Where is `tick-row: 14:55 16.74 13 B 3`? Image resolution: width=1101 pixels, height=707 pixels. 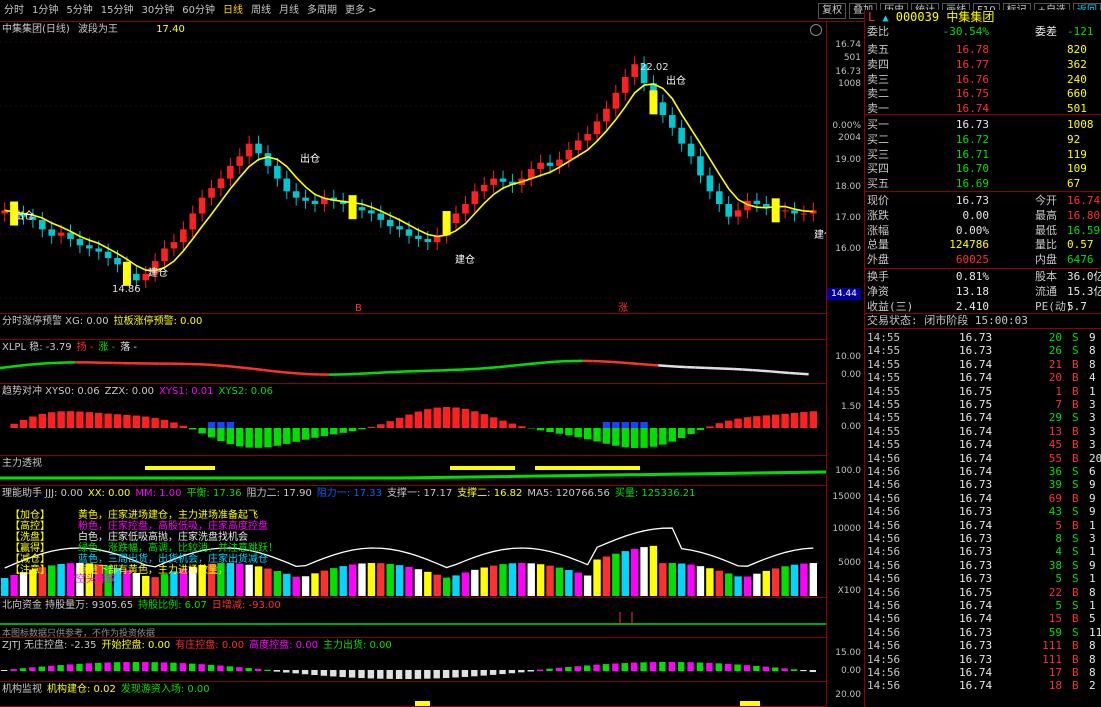
tick-row: 14:55 16.74 13 B 3 is located at coordinates (984, 431).